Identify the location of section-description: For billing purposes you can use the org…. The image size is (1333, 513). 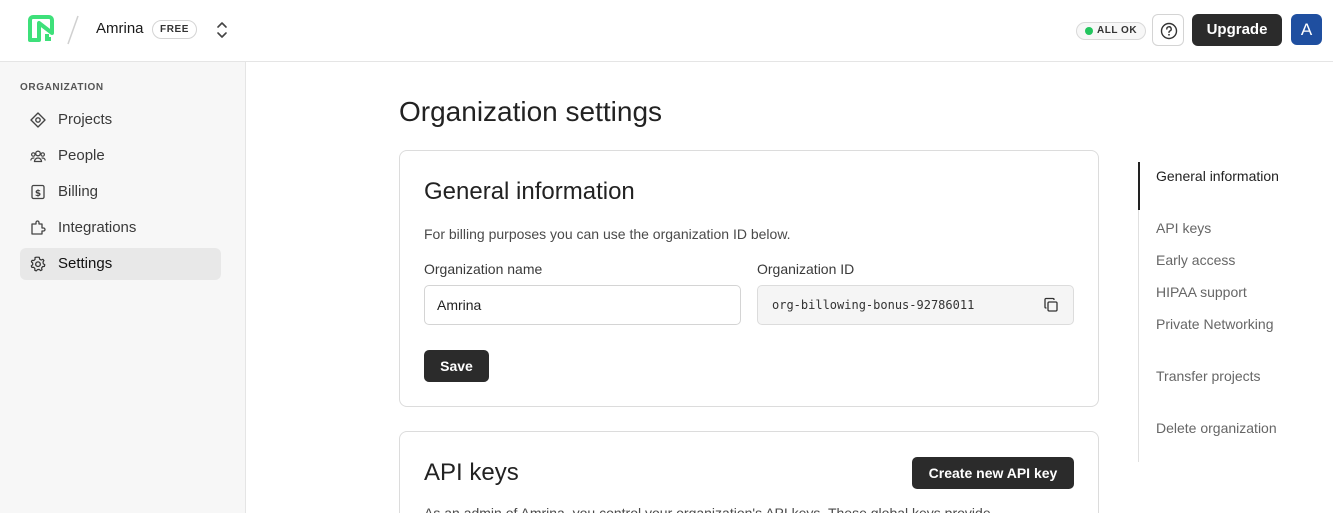
(607, 234).